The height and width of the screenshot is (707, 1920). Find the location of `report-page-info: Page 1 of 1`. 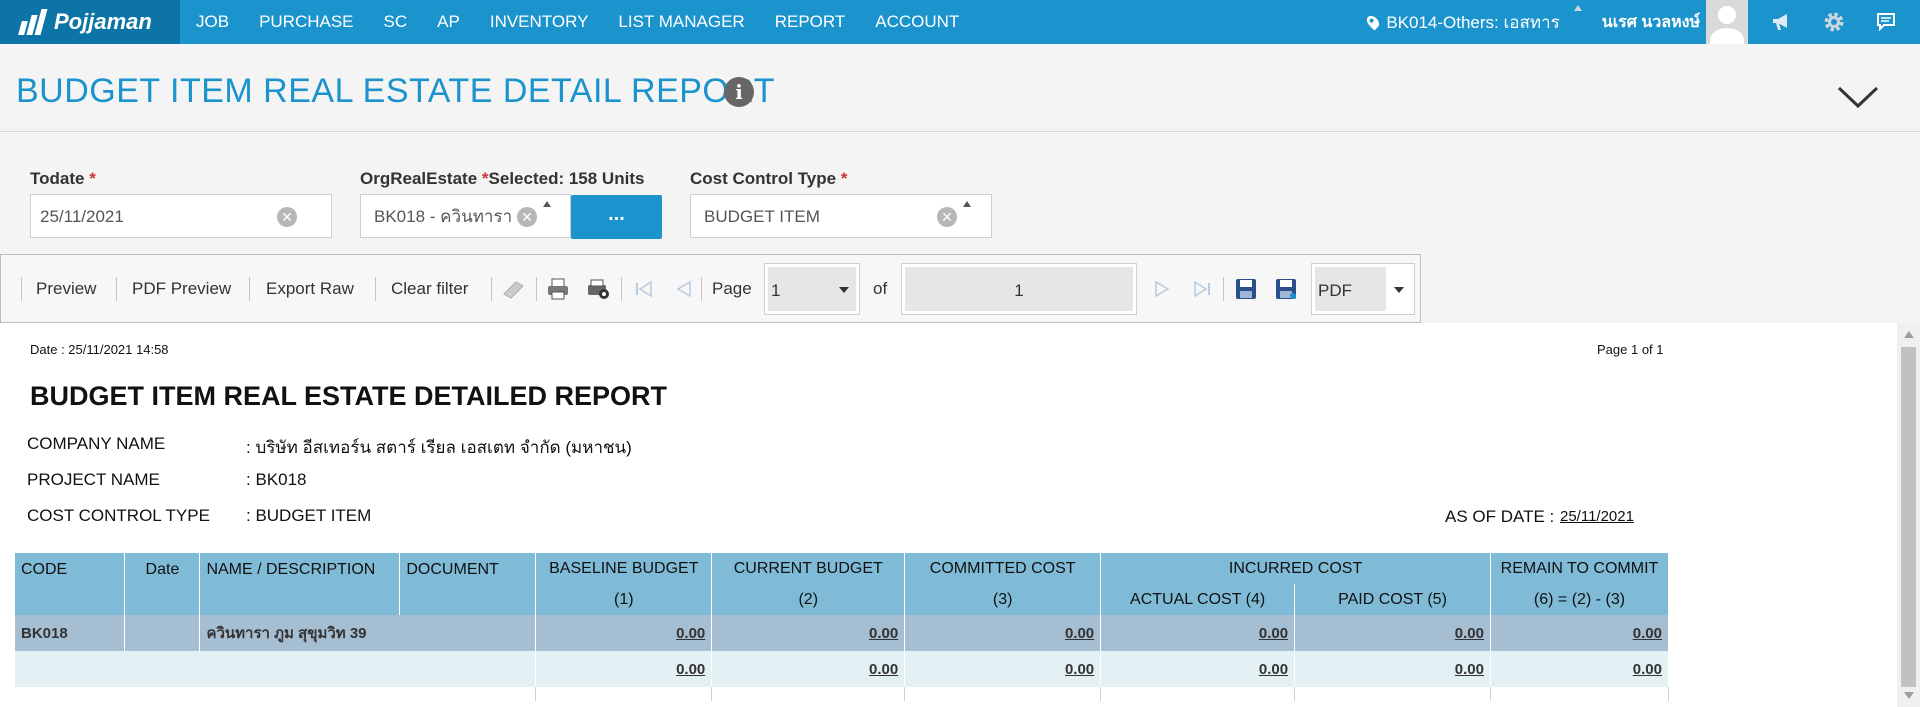

report-page-info: Page 1 of 1 is located at coordinates (1630, 349).